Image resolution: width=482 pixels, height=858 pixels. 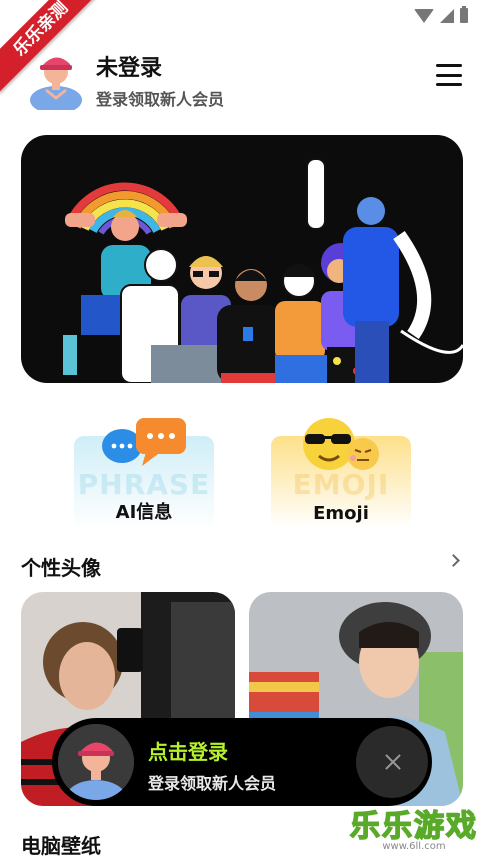 I want to click on emoji-label: Emoji, so click(x=341, y=513).